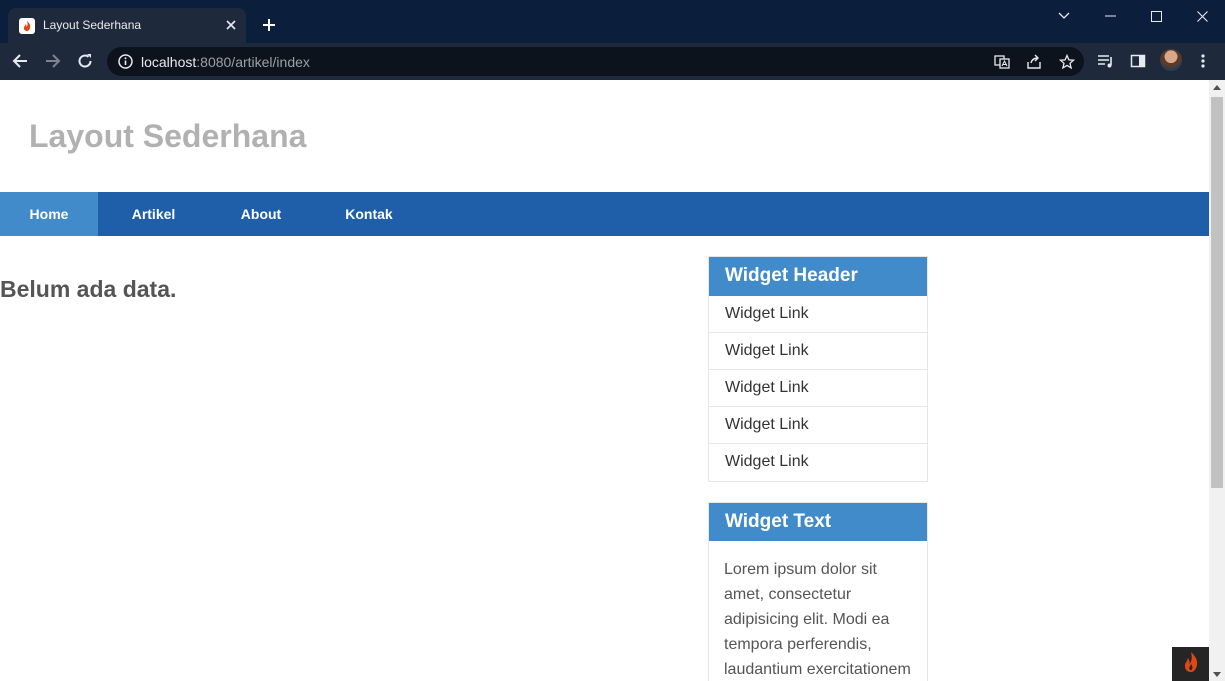 This screenshot has height=681, width=1225. I want to click on tab-title: Layout Sederhana, so click(92, 25).